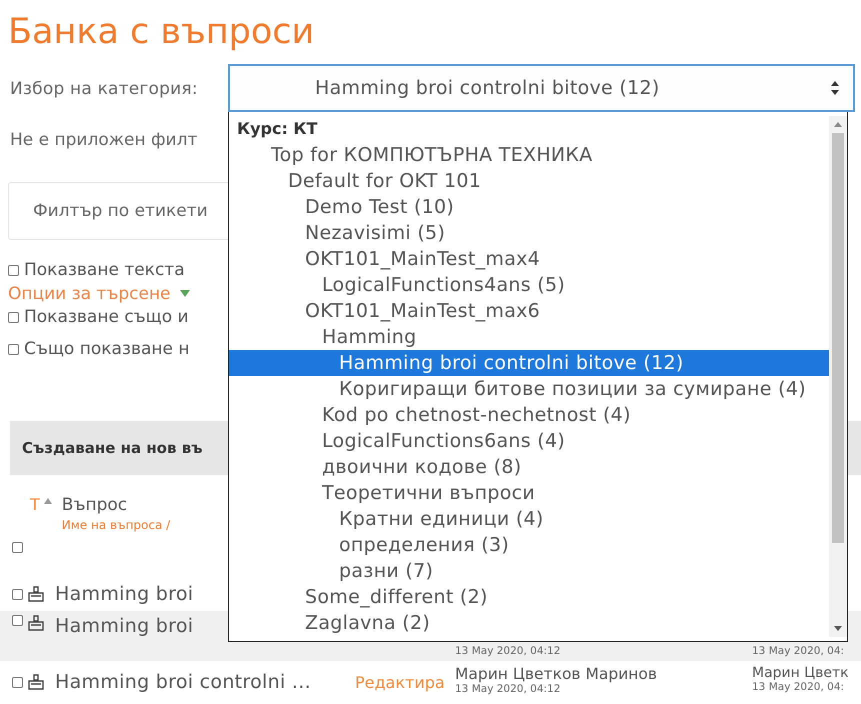 The width and height of the screenshot is (861, 704). I want to click on caret-icon, so click(185, 293).